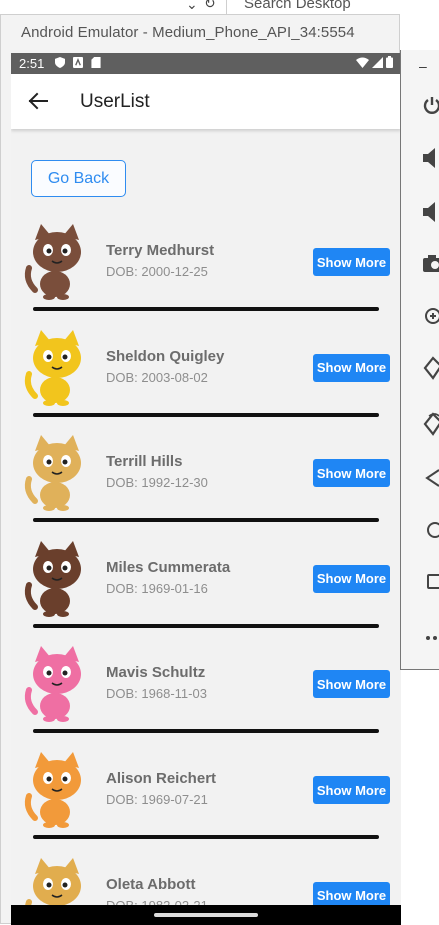 The image size is (439, 925). I want to click on home-circle-icon, so click(431, 530).